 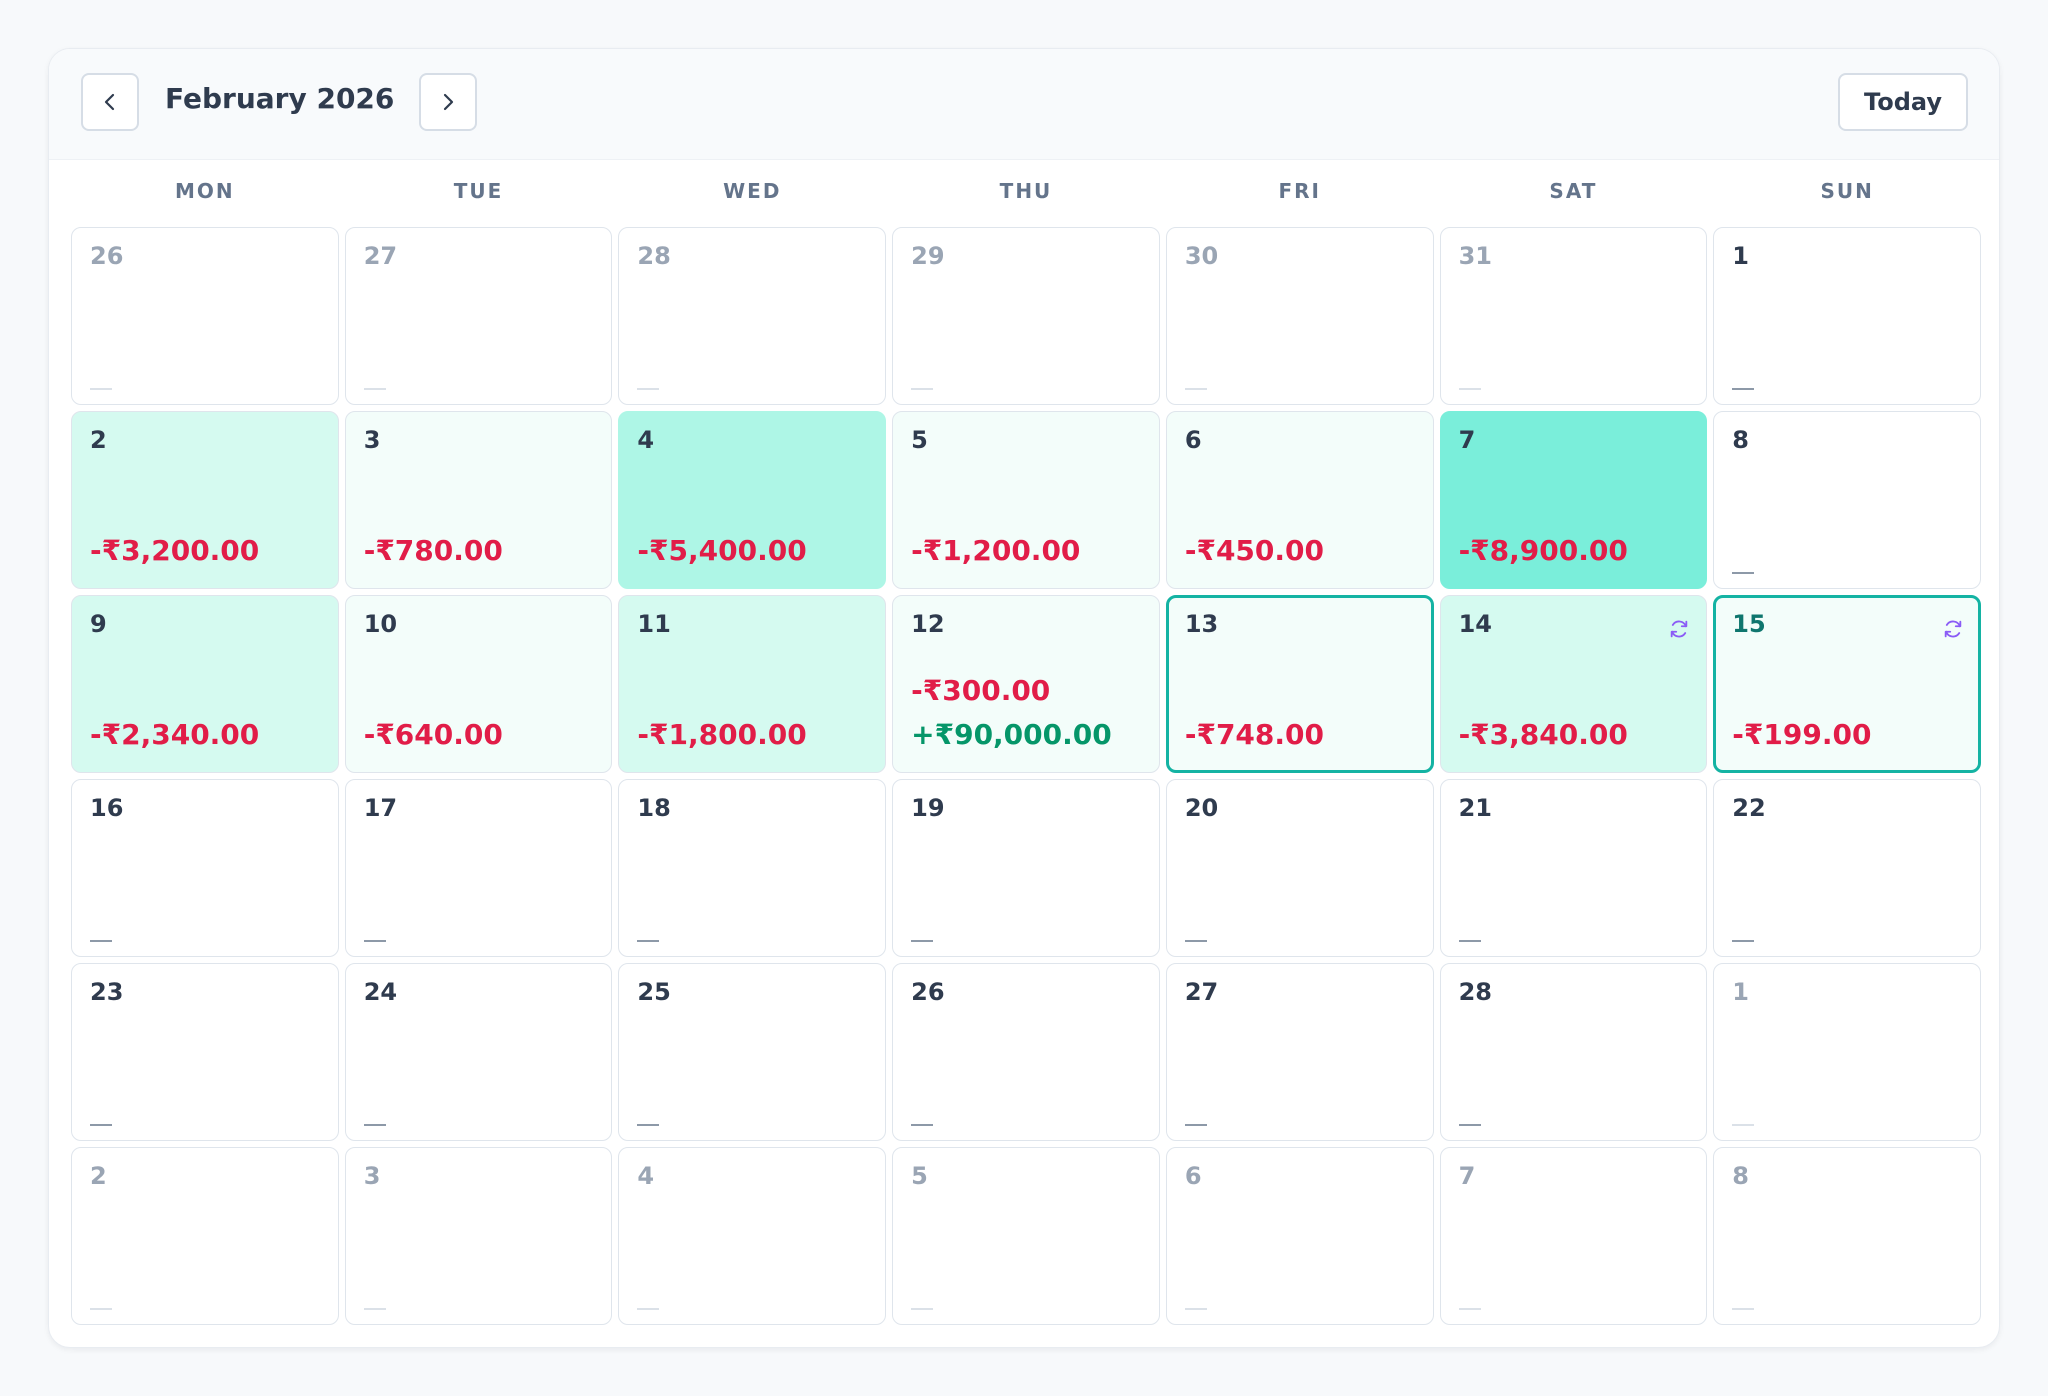 What do you see at coordinates (1193, 440) in the screenshot?
I see `day-number: 6` at bounding box center [1193, 440].